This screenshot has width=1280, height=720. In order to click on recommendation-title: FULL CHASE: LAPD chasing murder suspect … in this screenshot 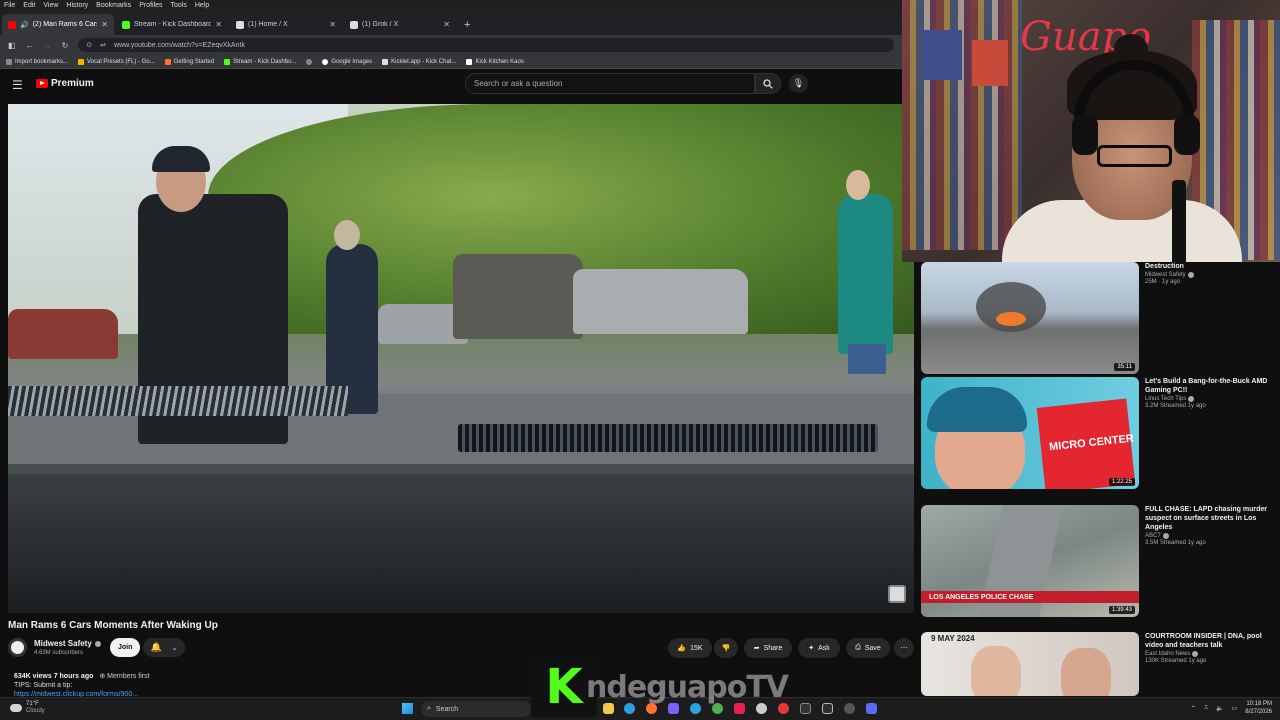, I will do `click(1210, 518)`.